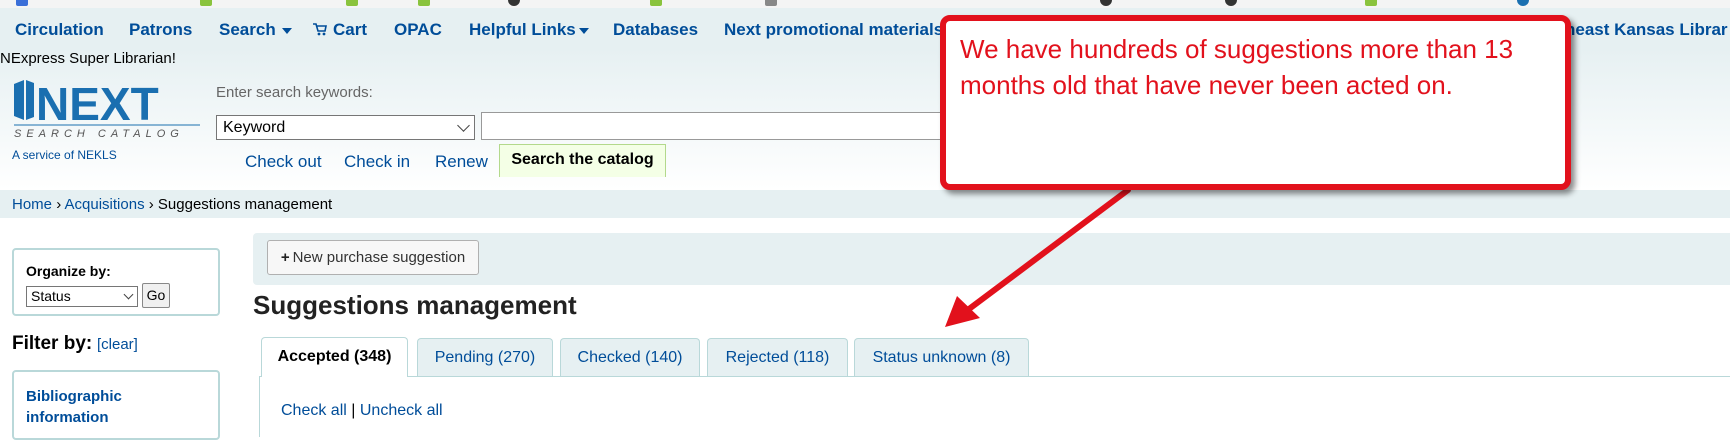 The width and height of the screenshot is (1730, 440). Describe the element at coordinates (117, 344) in the screenshot. I see `clear-filters-link: [clear]` at that location.